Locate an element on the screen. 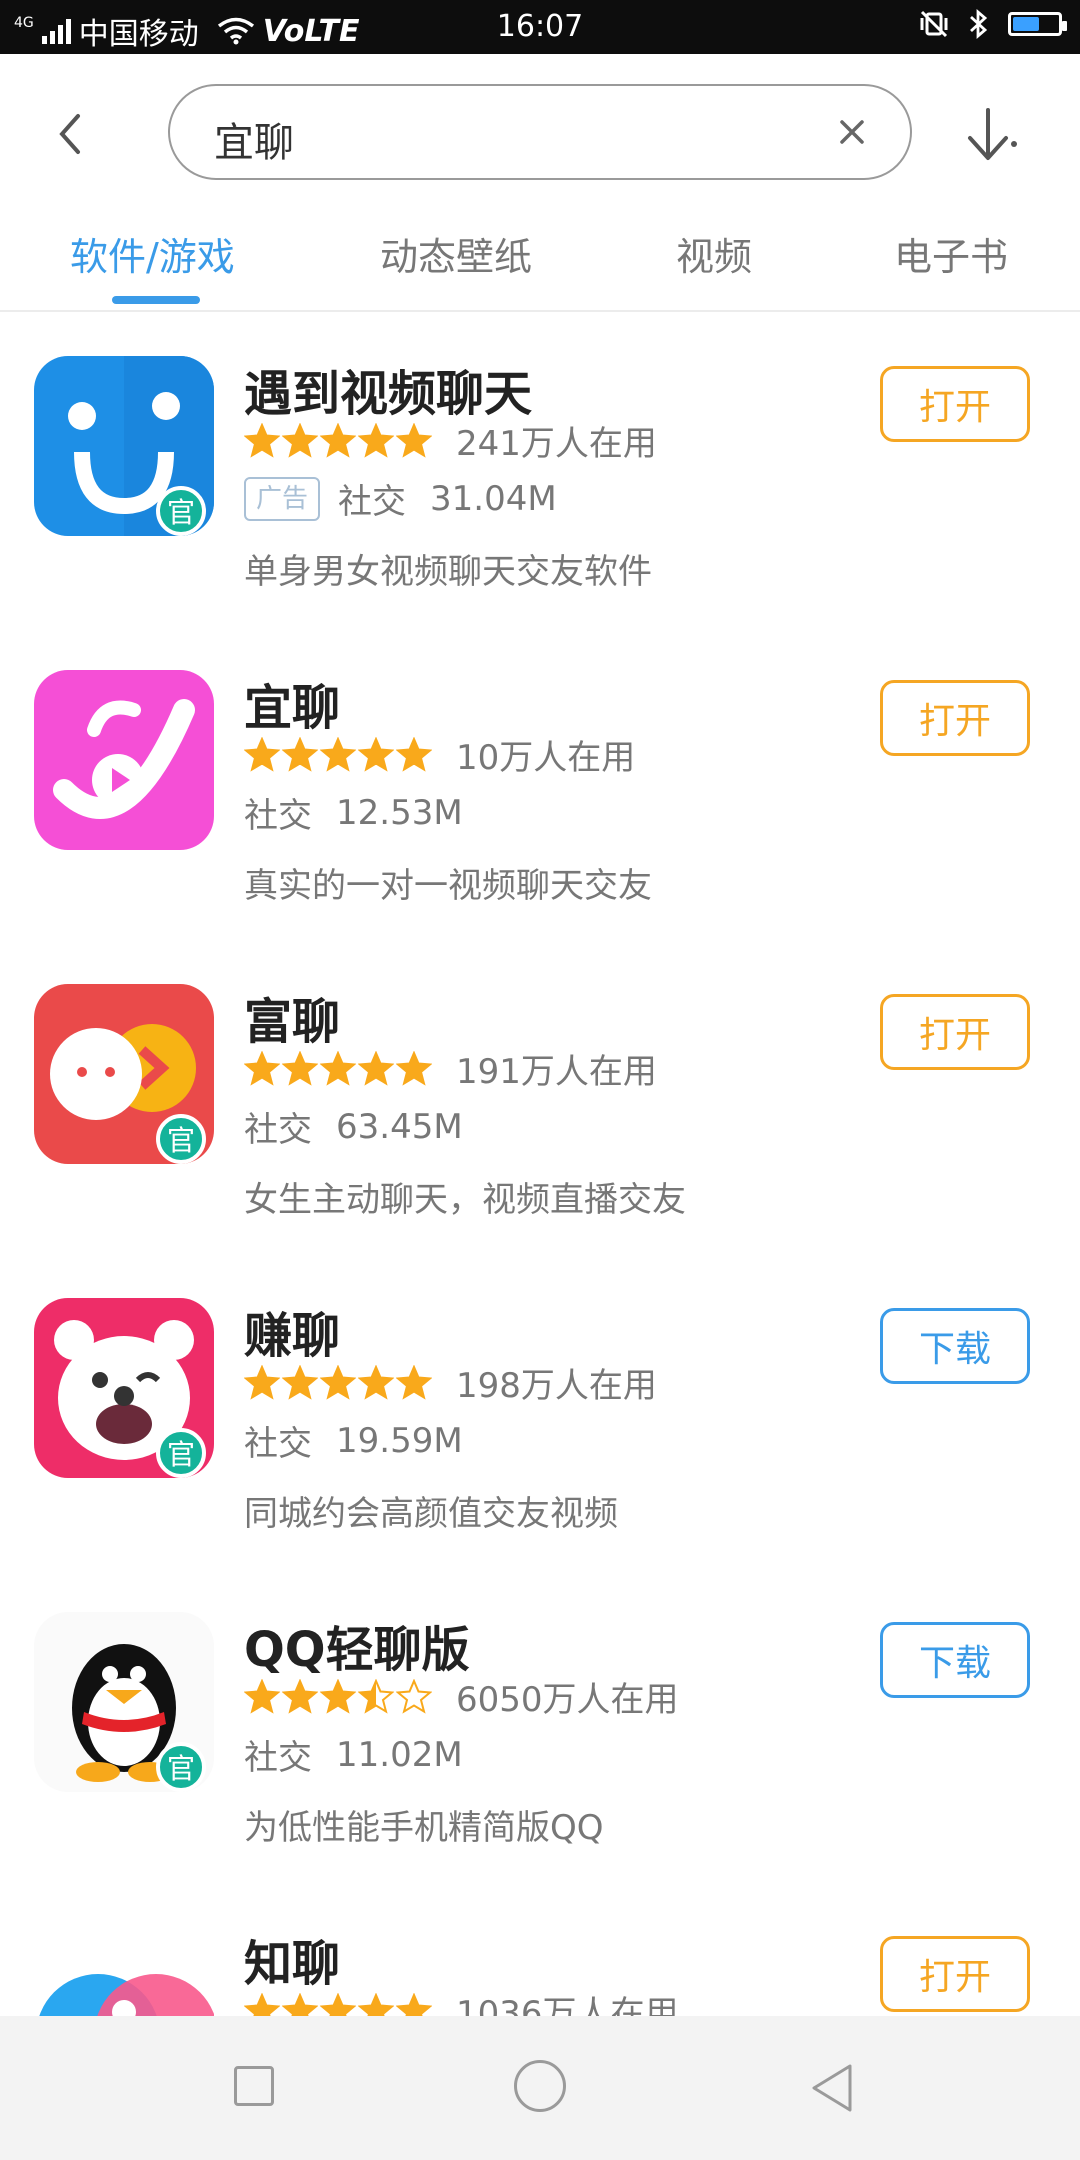  category-tabs: 软件/游戏 动态壁纸 视频 电子书 is located at coordinates (540, 263).